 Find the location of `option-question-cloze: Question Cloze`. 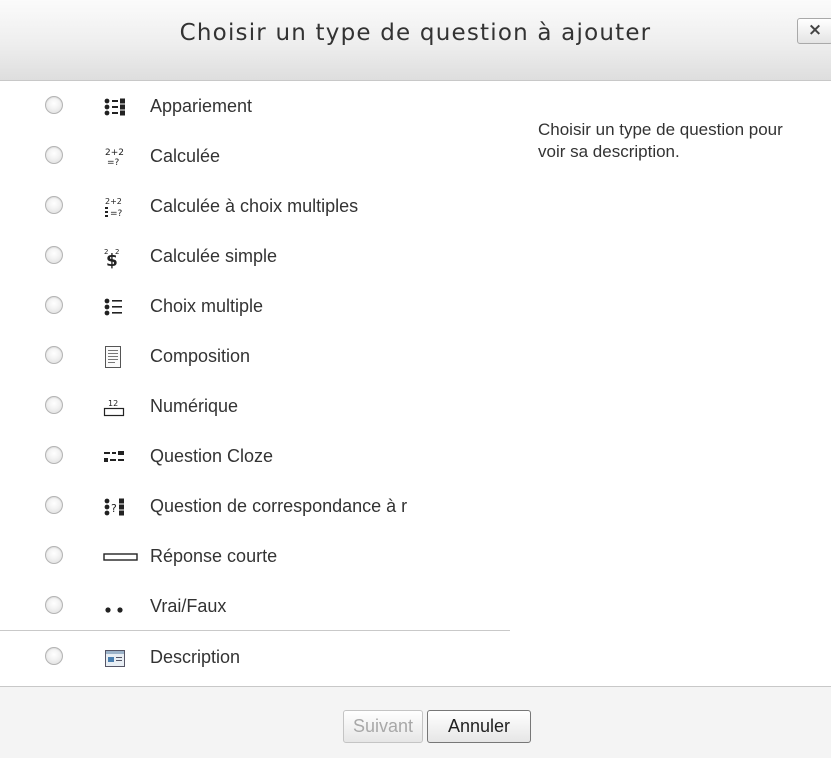

option-question-cloze: Question Cloze is located at coordinates (255, 457).